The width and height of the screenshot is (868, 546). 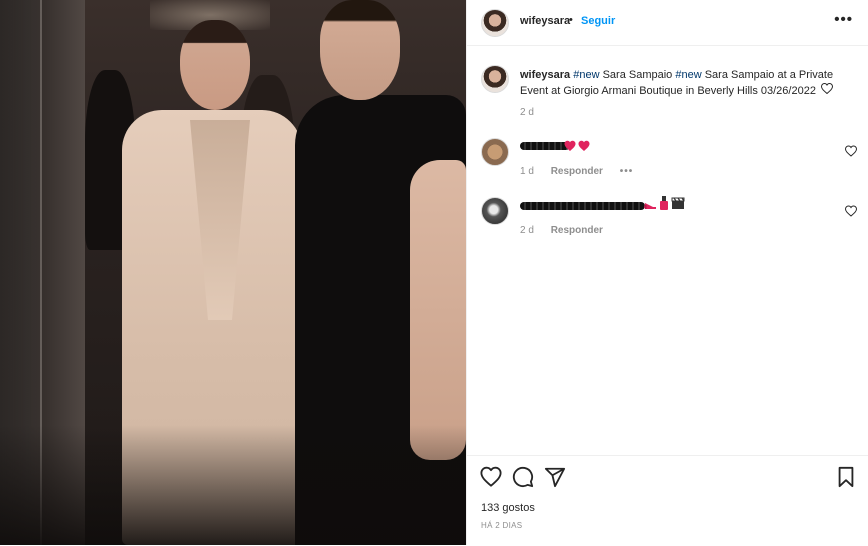 What do you see at coordinates (627, 171) in the screenshot?
I see `comment-more-icon: •••` at bounding box center [627, 171].